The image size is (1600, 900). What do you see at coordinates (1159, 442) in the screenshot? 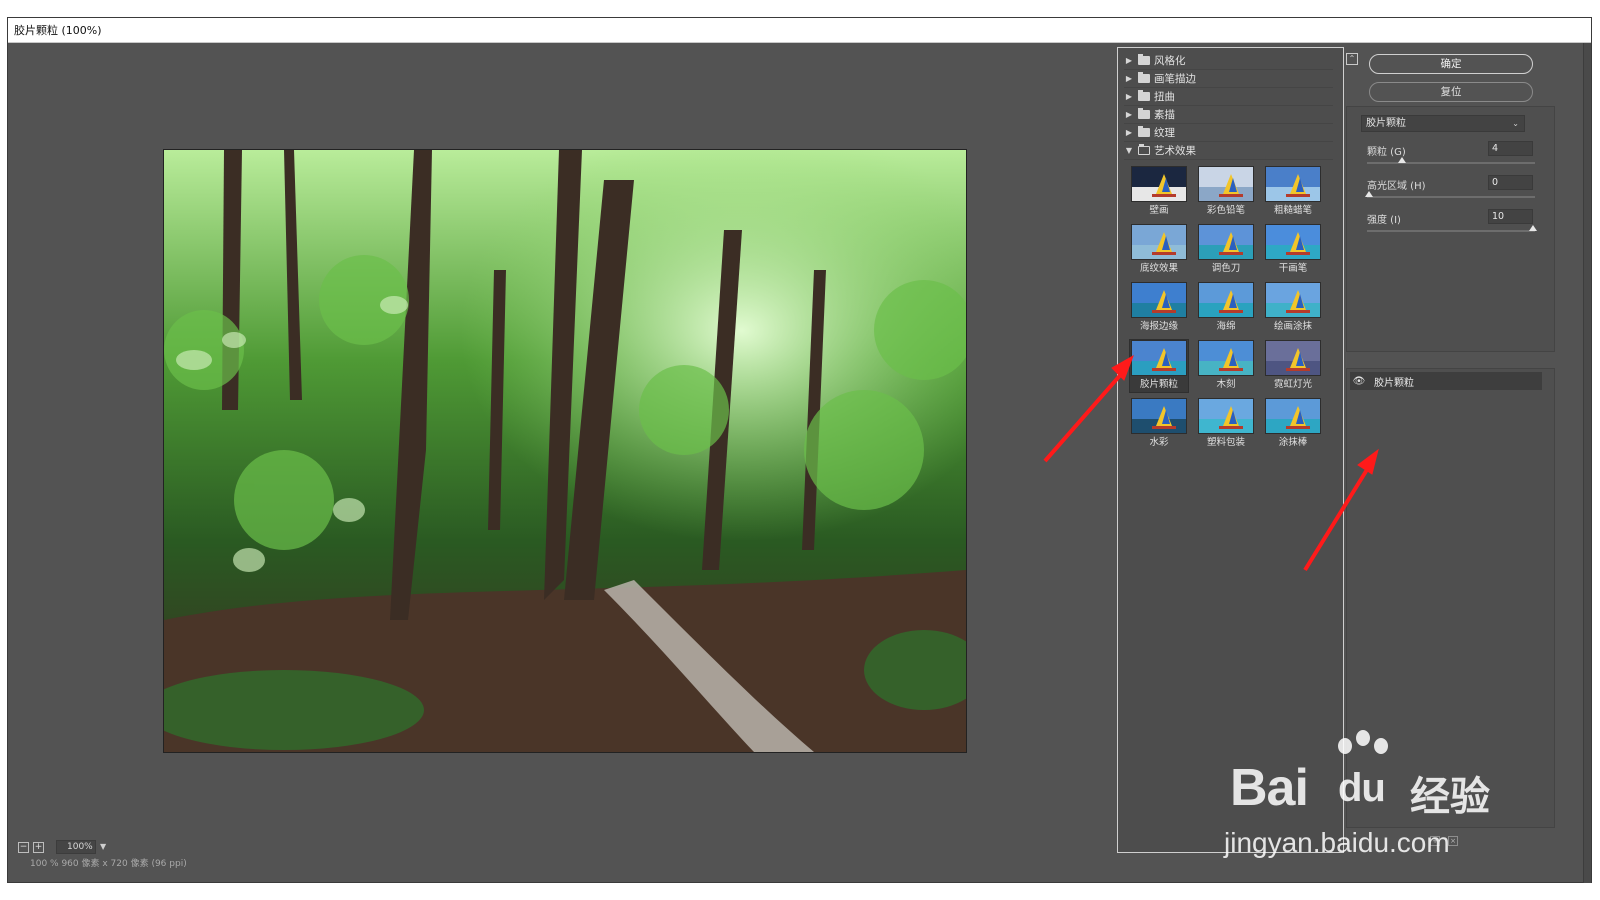
I see `filter-thumbnail-label: 水彩` at bounding box center [1159, 442].